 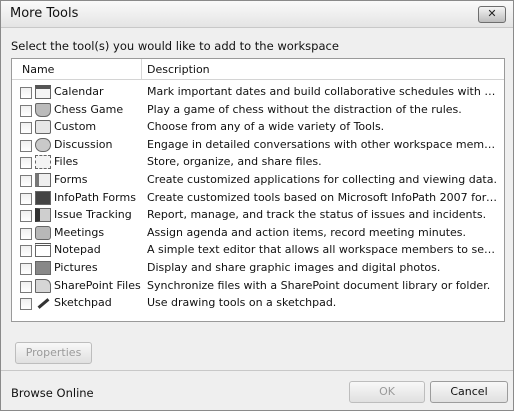 What do you see at coordinates (52, 393) in the screenshot?
I see `browse-online-link: Browse Online` at bounding box center [52, 393].